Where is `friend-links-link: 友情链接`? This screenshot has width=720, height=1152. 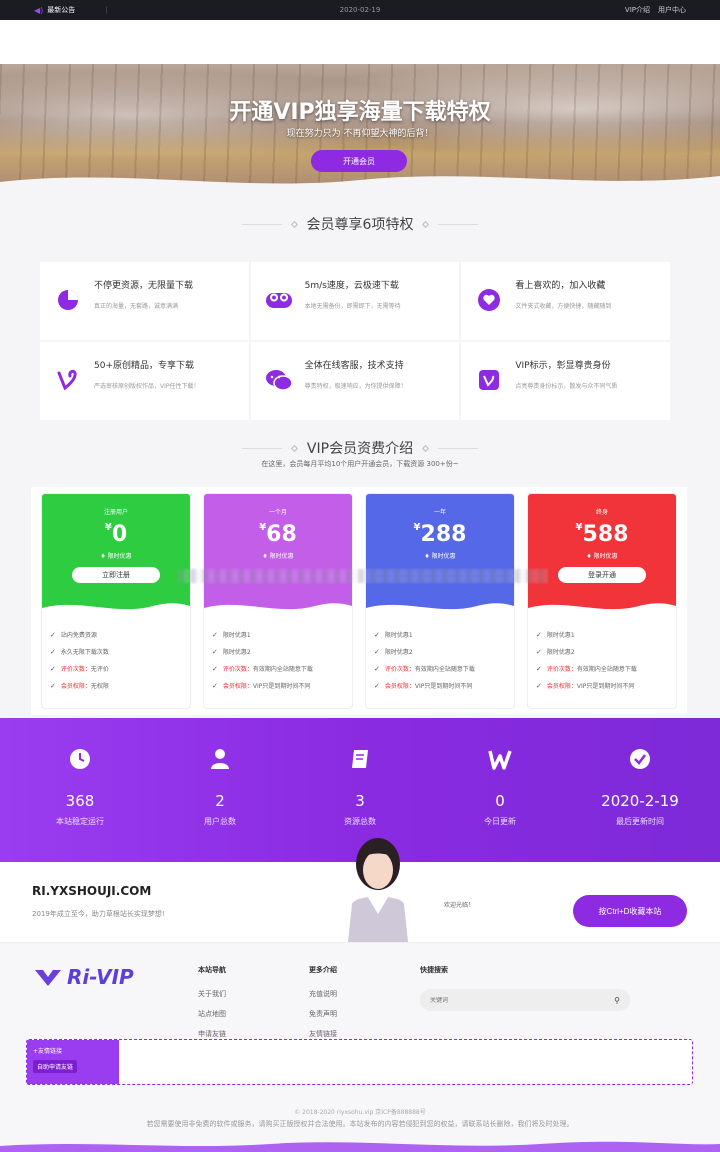
friend-links-link: 友情链接 is located at coordinates (323, 1034).